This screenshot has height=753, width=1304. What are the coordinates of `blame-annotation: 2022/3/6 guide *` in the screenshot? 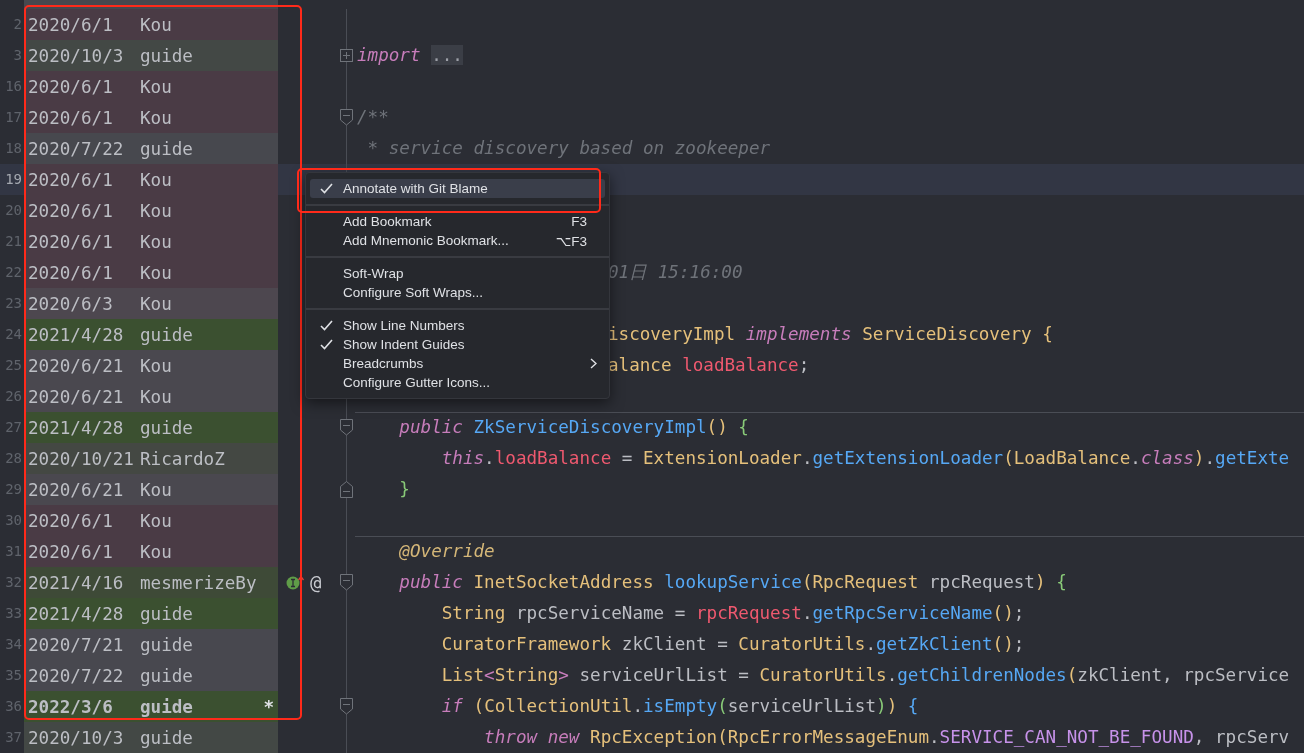 It's located at (151, 706).